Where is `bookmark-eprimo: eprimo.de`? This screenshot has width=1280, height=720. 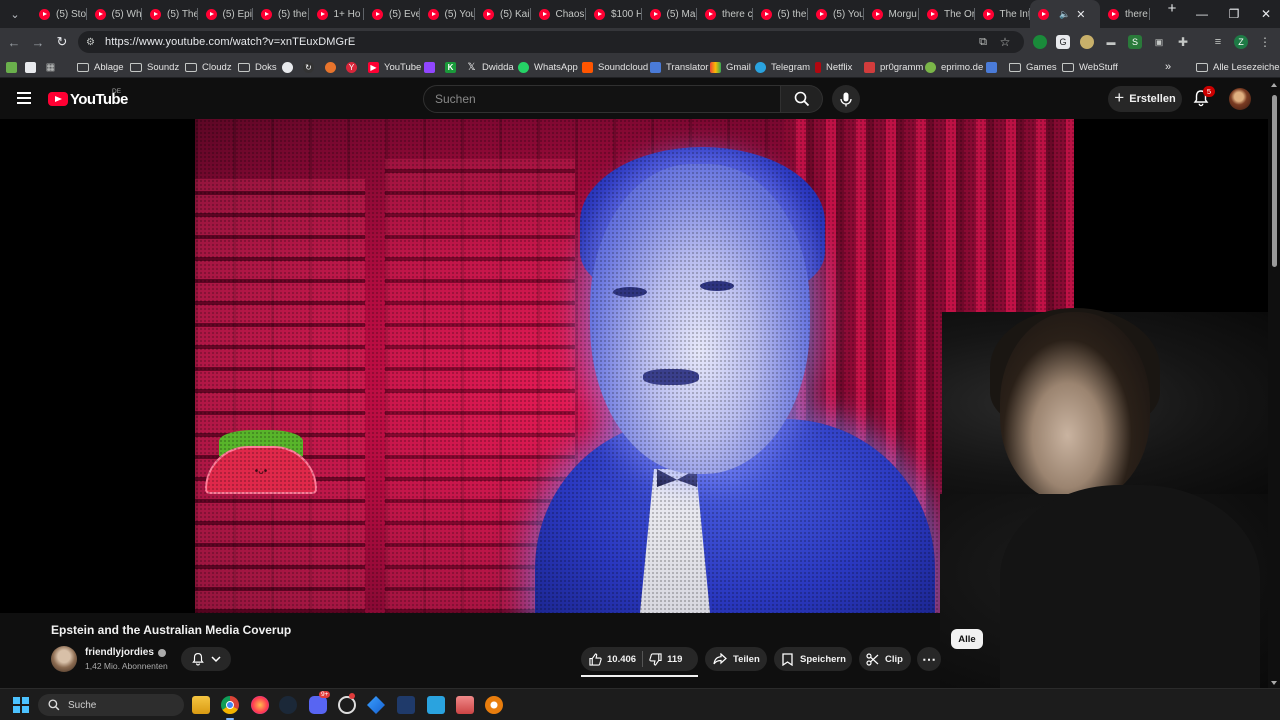 bookmark-eprimo: eprimo.de is located at coordinates (954, 67).